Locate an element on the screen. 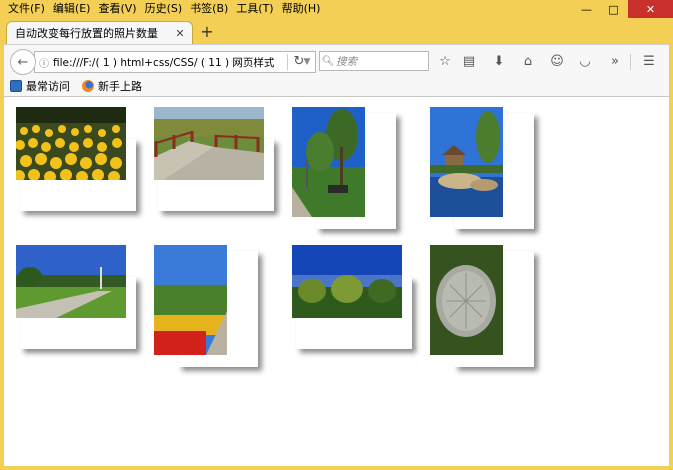  menu-help: 帮助(H) is located at coordinates (301, 9).